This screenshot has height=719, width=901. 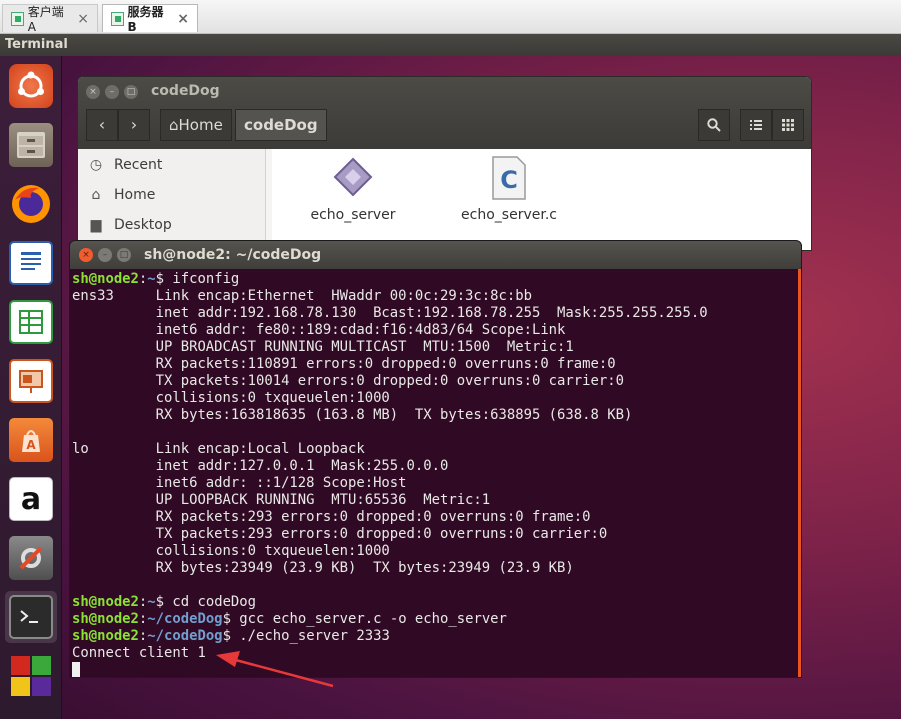 What do you see at coordinates (96, 225) in the screenshot?
I see `folder-icon: ▆` at bounding box center [96, 225].